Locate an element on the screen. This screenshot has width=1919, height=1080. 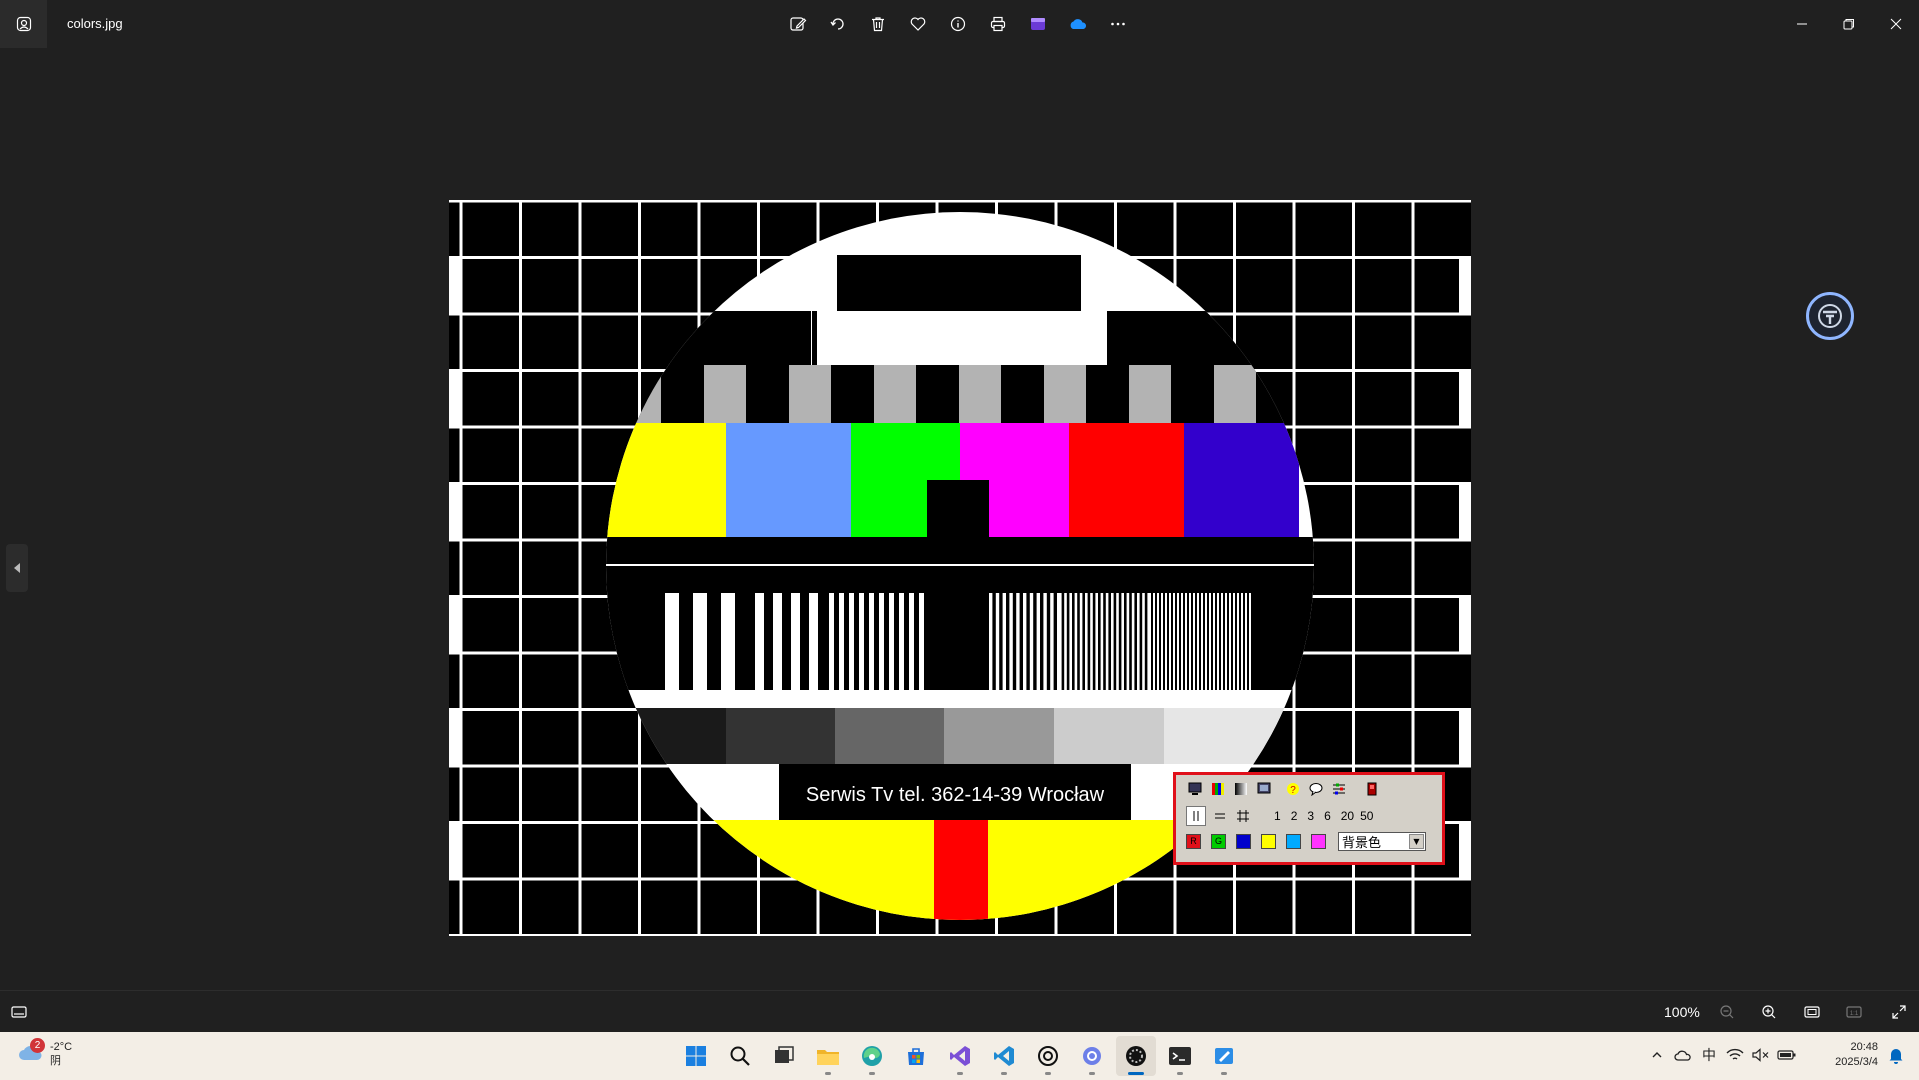
more-icon is located at coordinates (1118, 24).